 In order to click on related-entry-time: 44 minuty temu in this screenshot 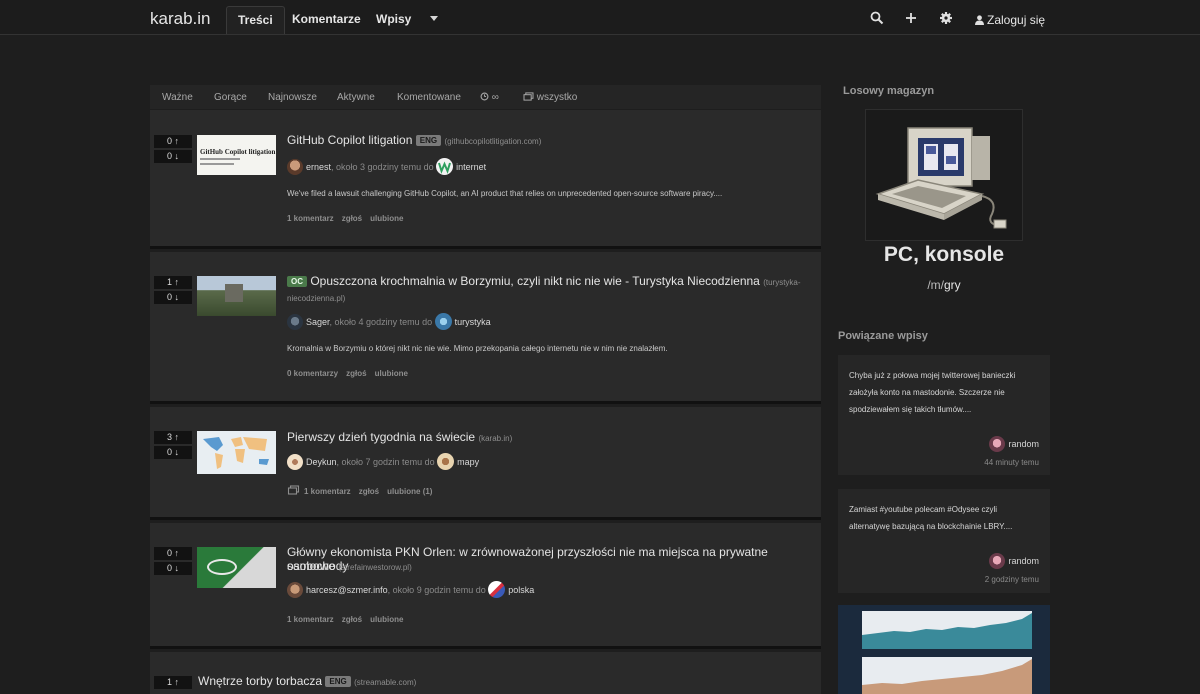, I will do `click(1011, 462)`.